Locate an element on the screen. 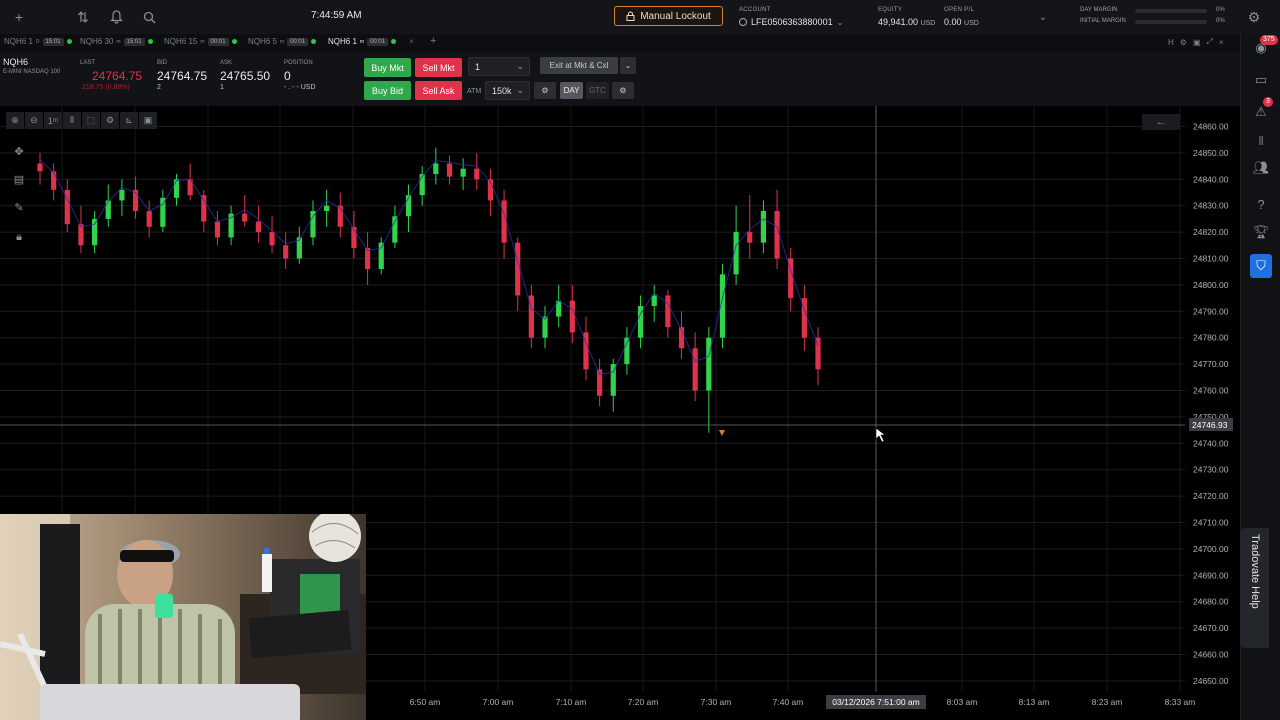  chat-icon: ▭ is located at coordinates (1261, 80).